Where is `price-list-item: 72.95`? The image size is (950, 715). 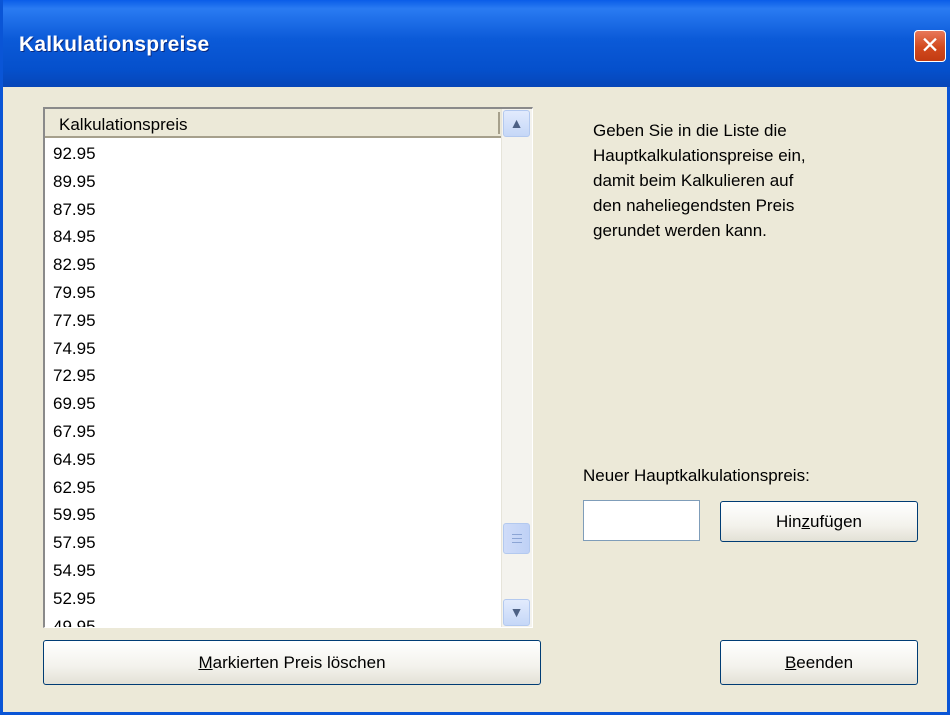 price-list-item: 72.95 is located at coordinates (273, 376).